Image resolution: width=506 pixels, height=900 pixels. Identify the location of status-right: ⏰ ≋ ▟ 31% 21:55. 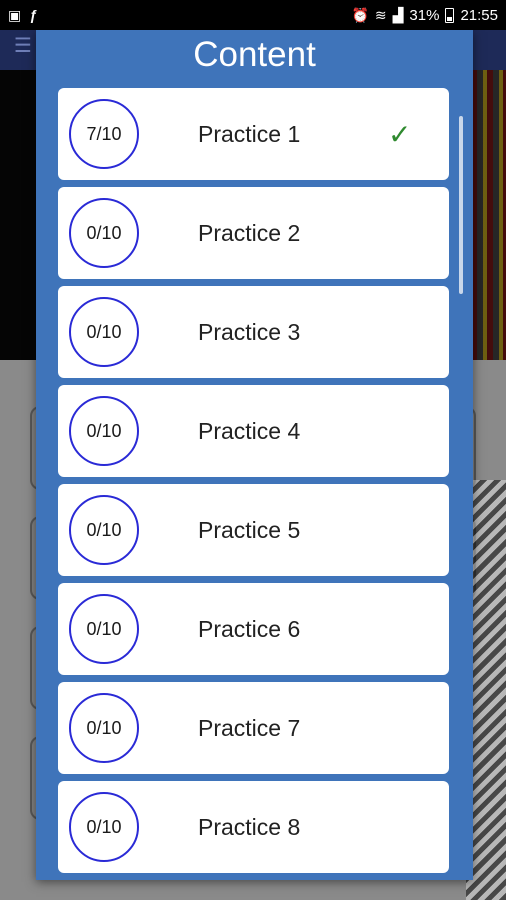
(428, 15).